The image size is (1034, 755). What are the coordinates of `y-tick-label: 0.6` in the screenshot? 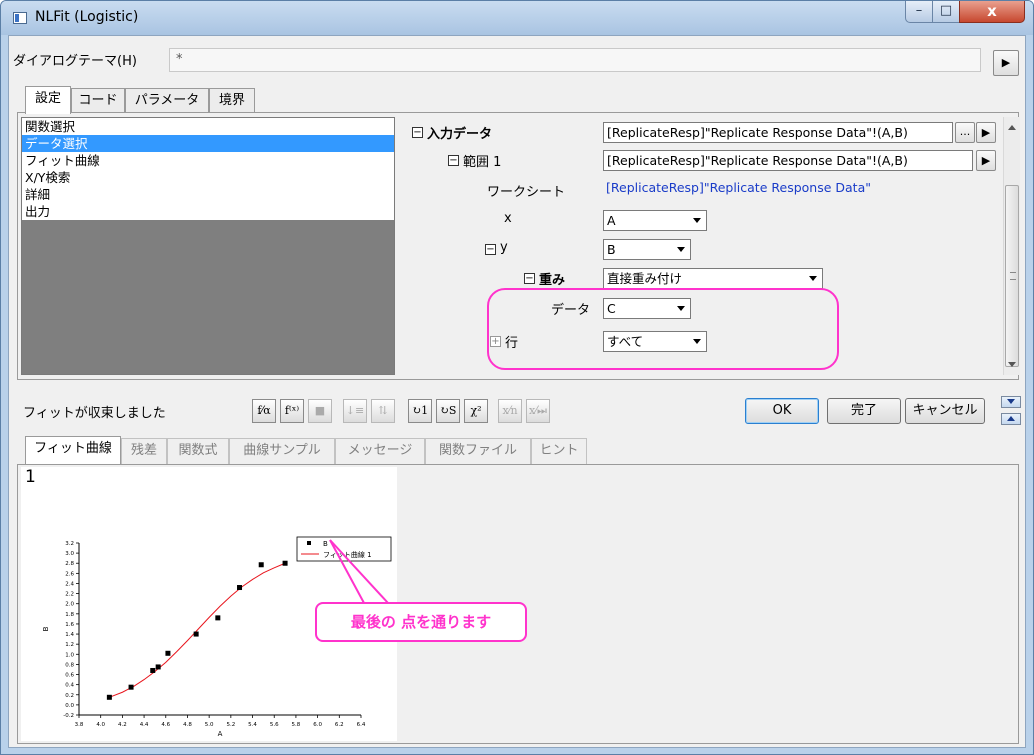 It's located at (69, 676).